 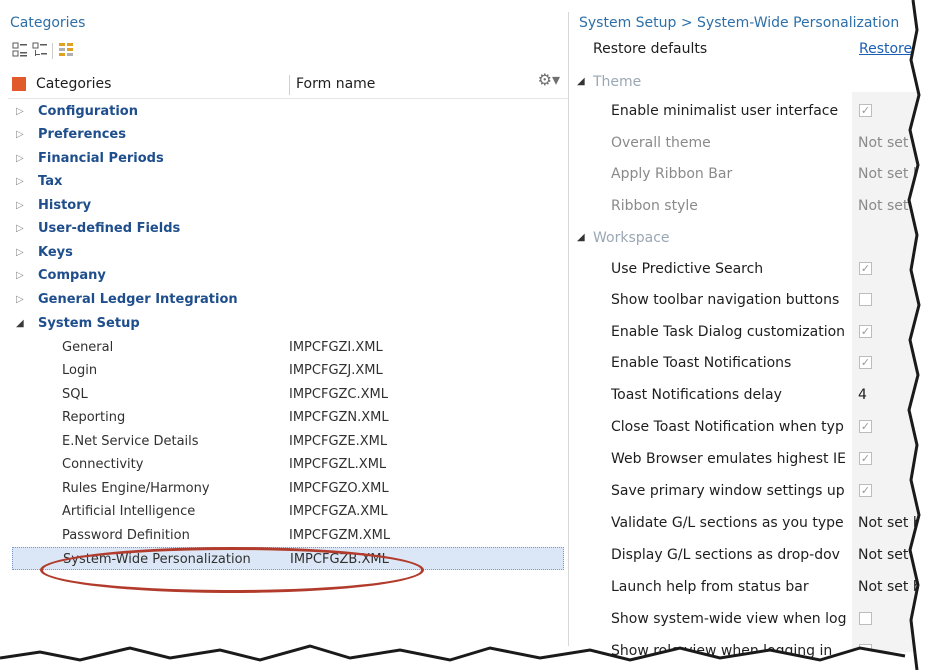 What do you see at coordinates (701, 363) in the screenshot?
I see `prop-label: Enable Toast Notifications` at bounding box center [701, 363].